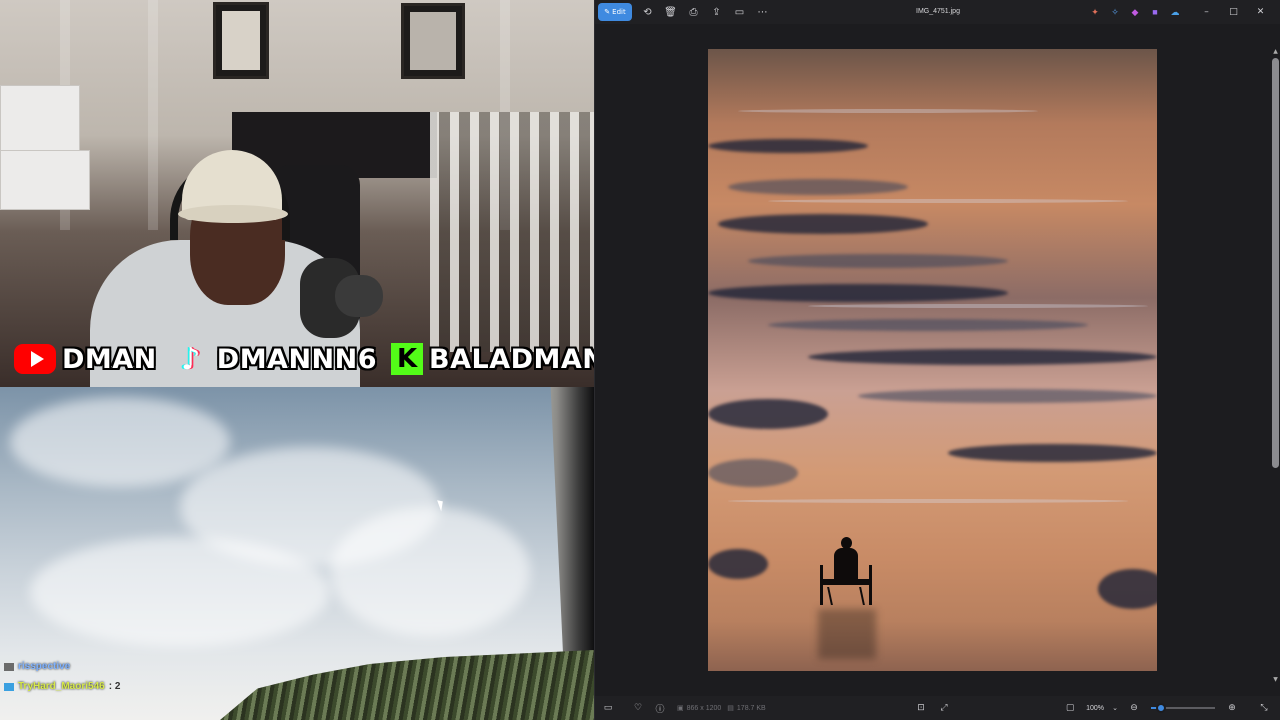 This screenshot has height=720, width=1280. I want to click on info-icon: ⓘ, so click(660, 708).